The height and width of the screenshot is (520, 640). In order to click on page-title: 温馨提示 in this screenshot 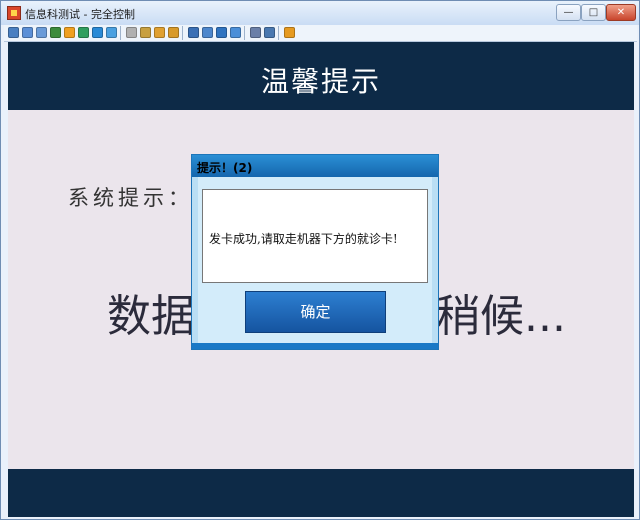, I will do `click(320, 81)`.